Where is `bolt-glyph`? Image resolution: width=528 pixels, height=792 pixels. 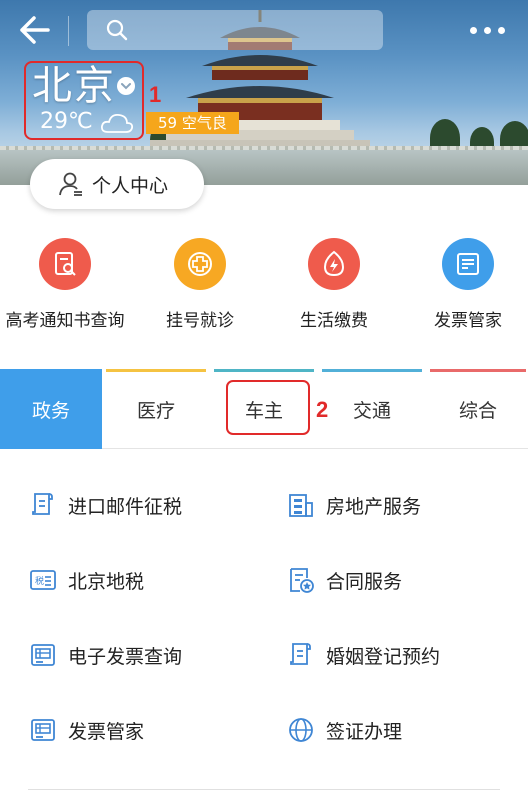
bolt-glyph is located at coordinates (334, 263).